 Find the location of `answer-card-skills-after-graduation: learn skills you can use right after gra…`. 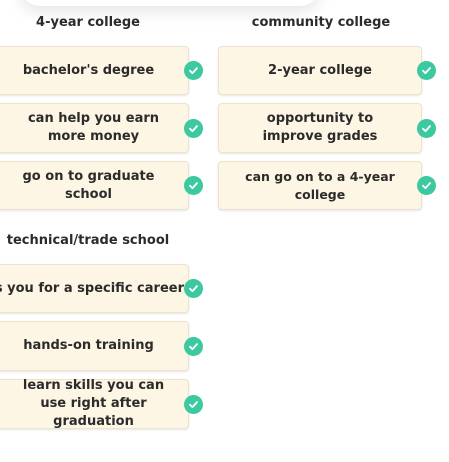

answer-card-skills-after-graduation: learn skills you can use right after gra… is located at coordinates (94, 403).